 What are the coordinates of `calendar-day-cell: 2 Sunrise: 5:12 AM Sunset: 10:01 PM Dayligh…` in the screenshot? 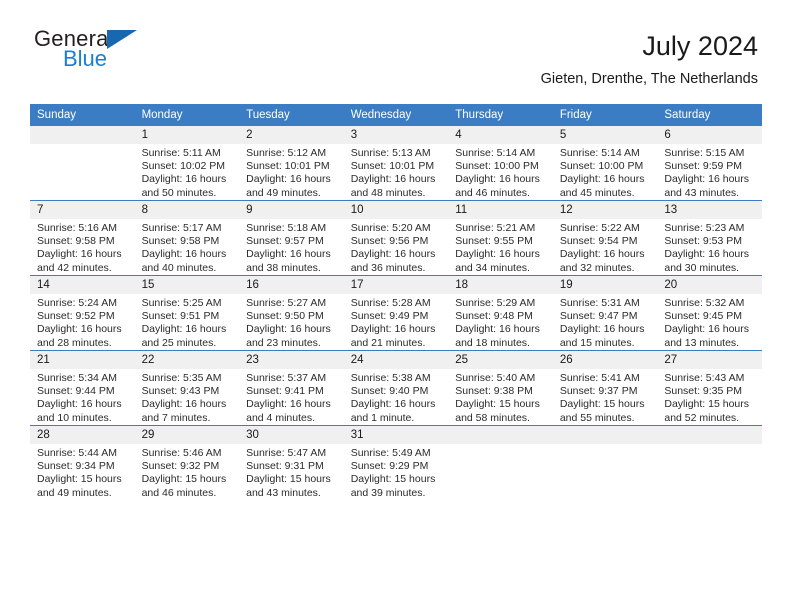 It's located at (291, 163).